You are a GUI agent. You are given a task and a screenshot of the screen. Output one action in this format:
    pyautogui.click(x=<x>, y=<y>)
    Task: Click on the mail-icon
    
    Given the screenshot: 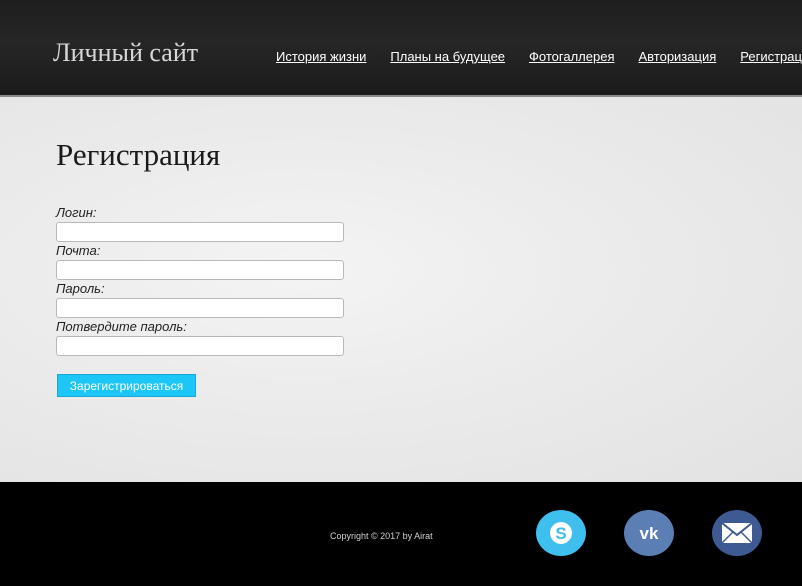 What is the action you would take?
    pyautogui.click(x=737, y=533)
    